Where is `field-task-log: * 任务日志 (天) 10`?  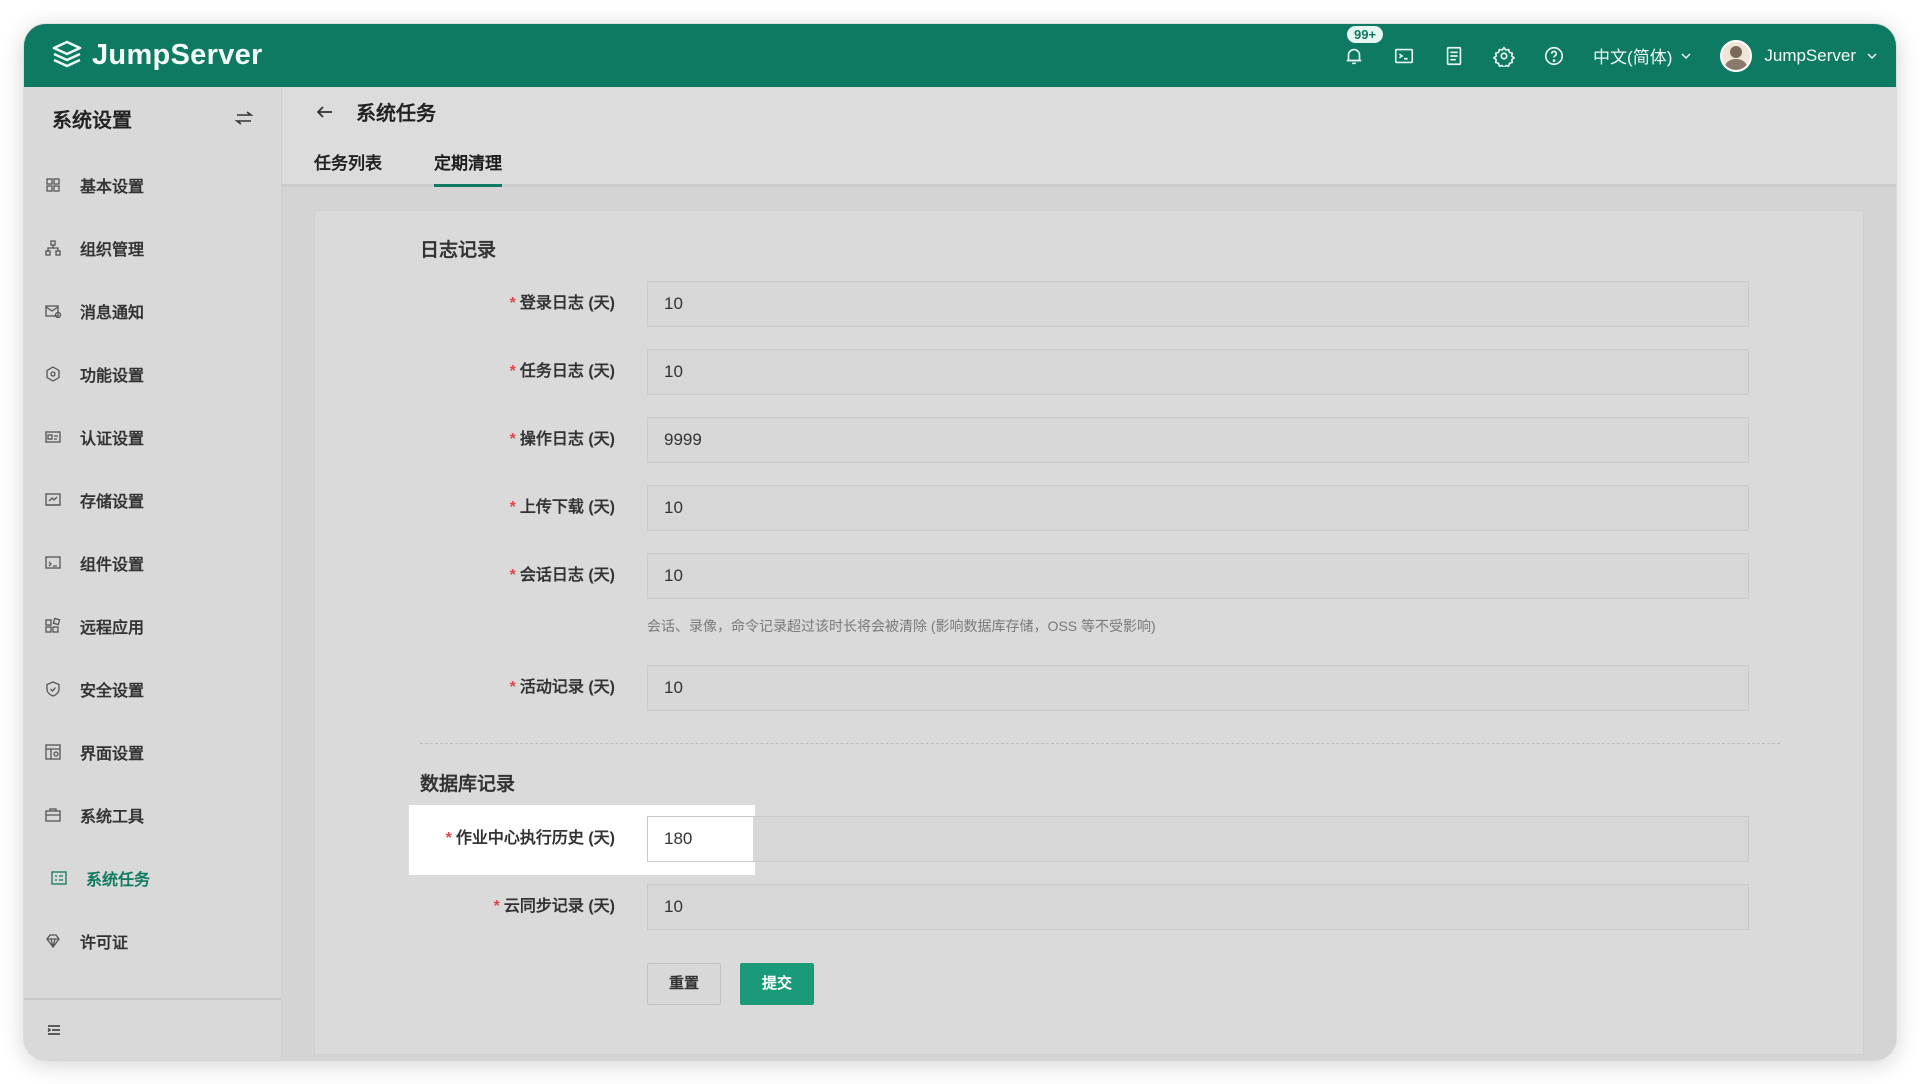
field-task-log: * 任务日志 (天) 10 is located at coordinates (1090, 372).